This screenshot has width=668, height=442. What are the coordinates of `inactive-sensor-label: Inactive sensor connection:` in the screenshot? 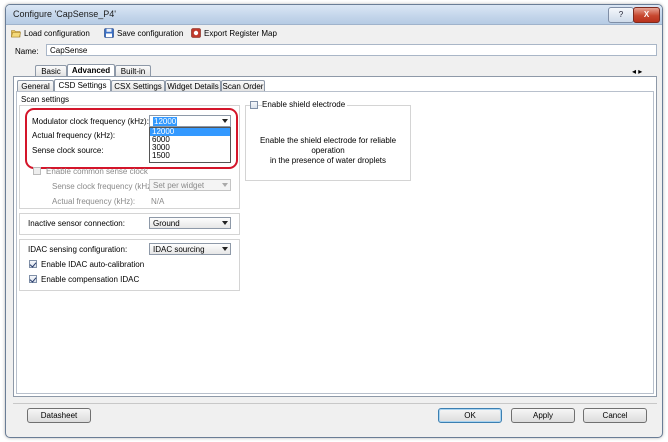 It's located at (76, 223).